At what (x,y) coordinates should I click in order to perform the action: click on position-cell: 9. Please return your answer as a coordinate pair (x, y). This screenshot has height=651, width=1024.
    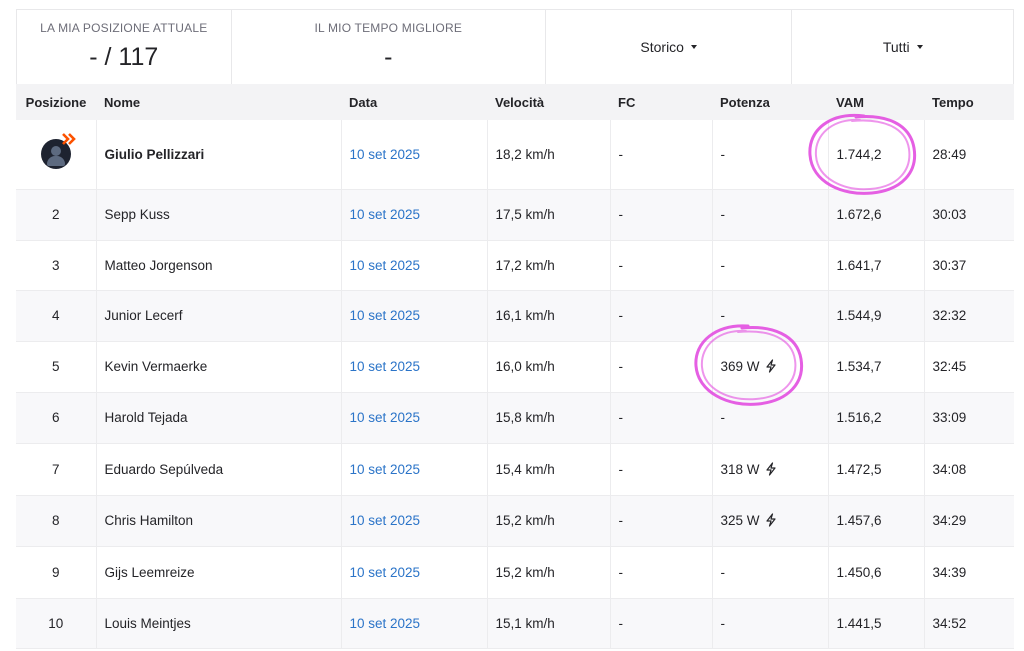
    Looking at the image, I should click on (56, 572).